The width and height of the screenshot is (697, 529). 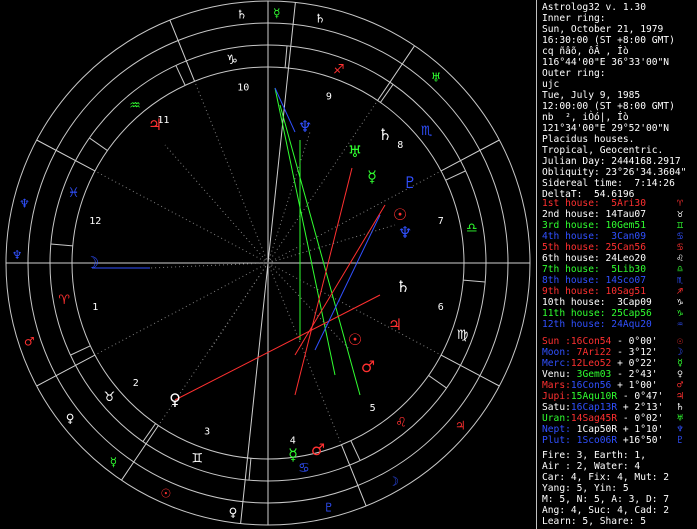 What do you see at coordinates (405, 232) in the screenshot?
I see `planet-glyph-icon: ♆` at bounding box center [405, 232].